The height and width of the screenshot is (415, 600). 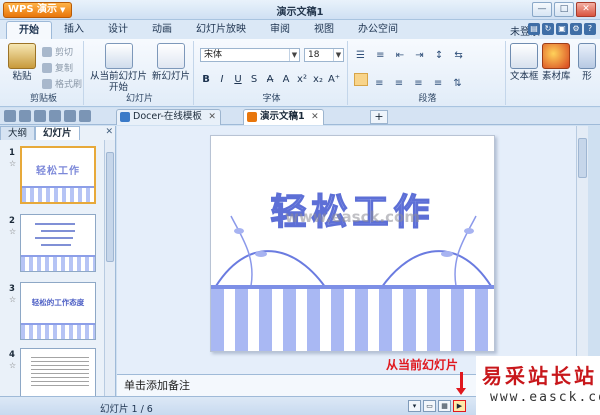 What do you see at coordinates (548, 29) in the screenshot?
I see `sync-icon: ↻` at bounding box center [548, 29].